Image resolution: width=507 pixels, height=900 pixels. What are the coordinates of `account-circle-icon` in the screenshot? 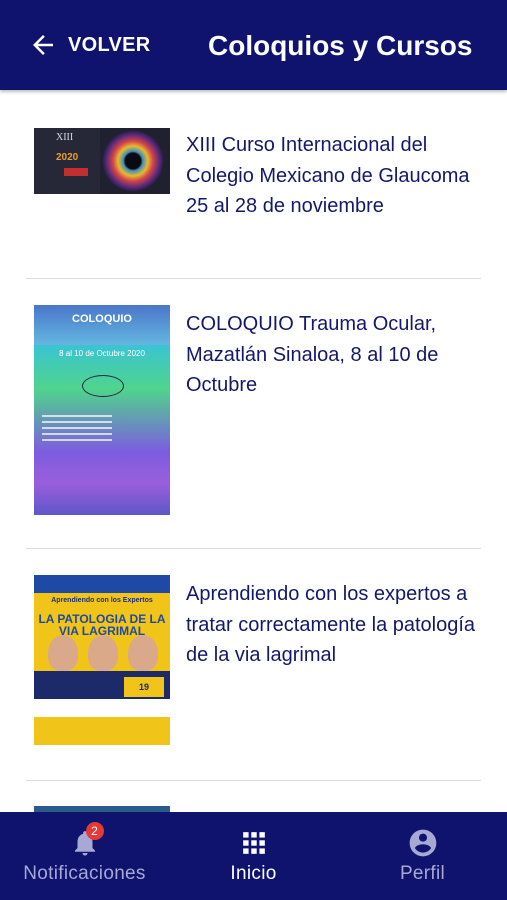 It's located at (423, 843).